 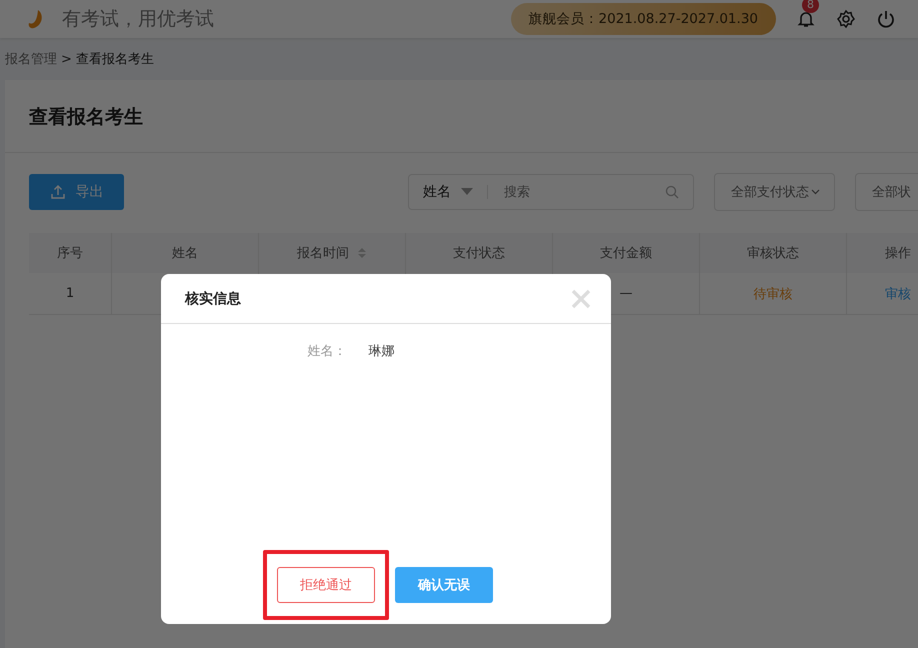 What do you see at coordinates (846, 19) in the screenshot?
I see `settings-icon` at bounding box center [846, 19].